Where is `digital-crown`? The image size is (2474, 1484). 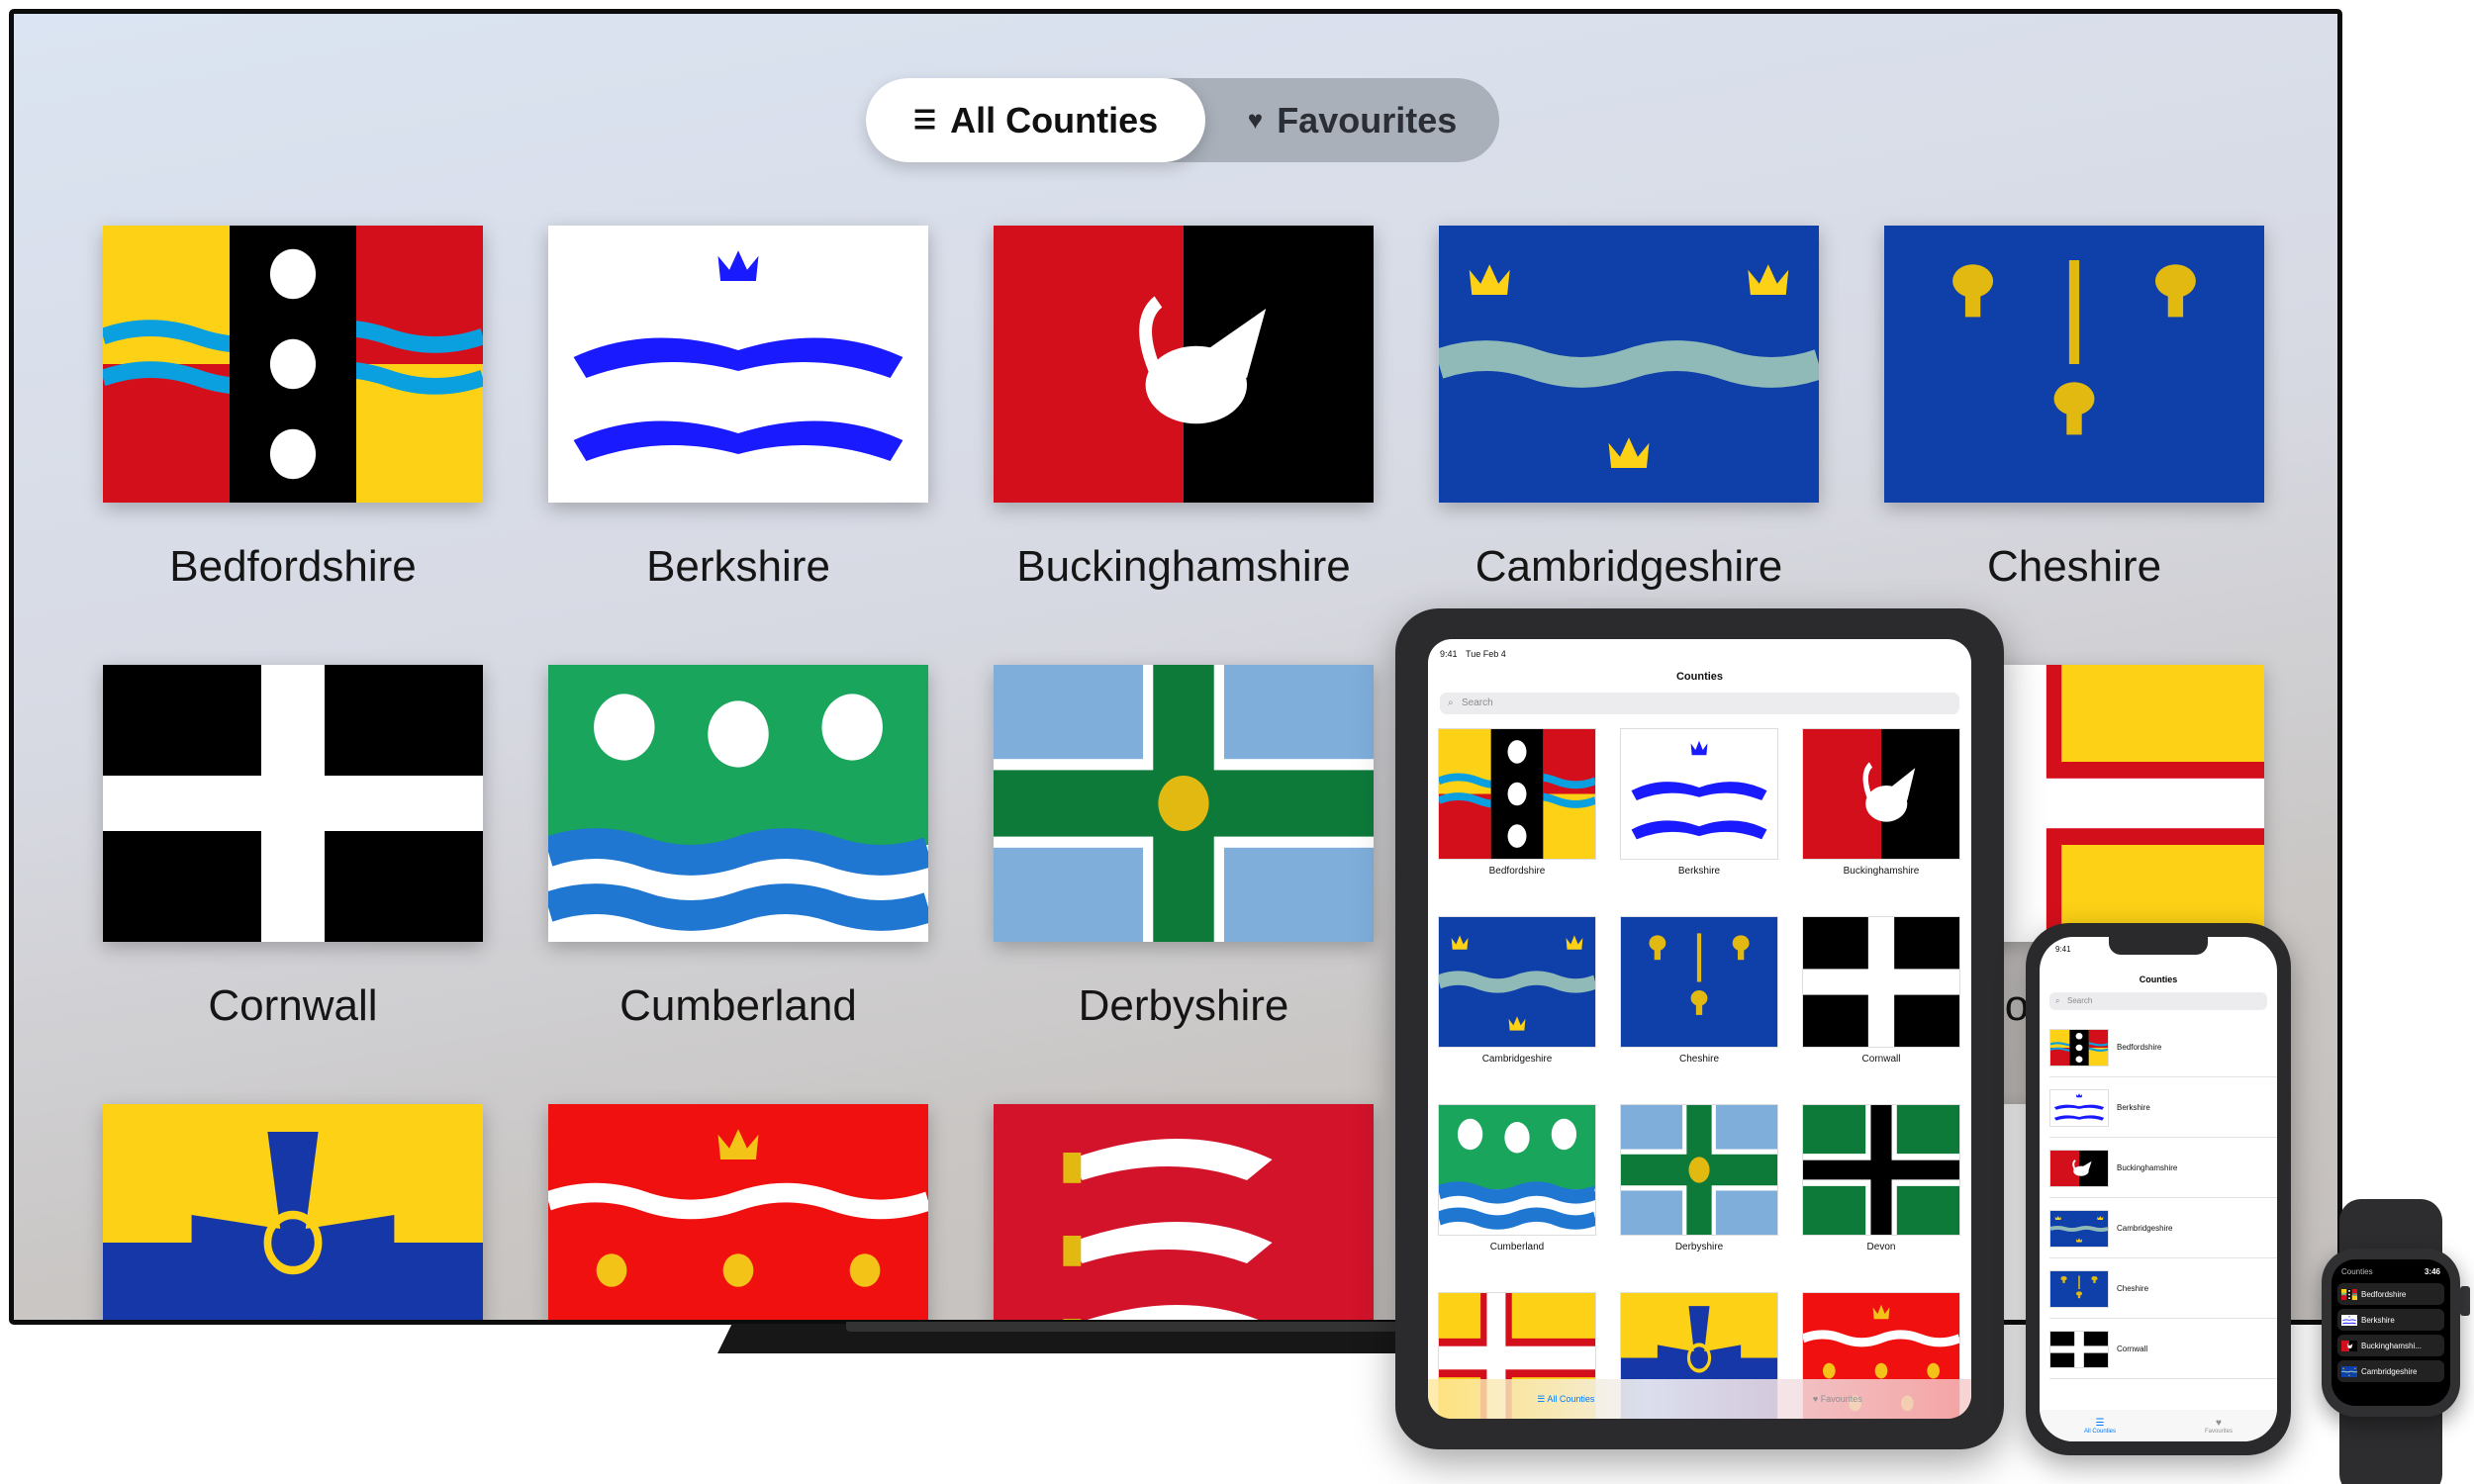 digital-crown is located at coordinates (2465, 1301).